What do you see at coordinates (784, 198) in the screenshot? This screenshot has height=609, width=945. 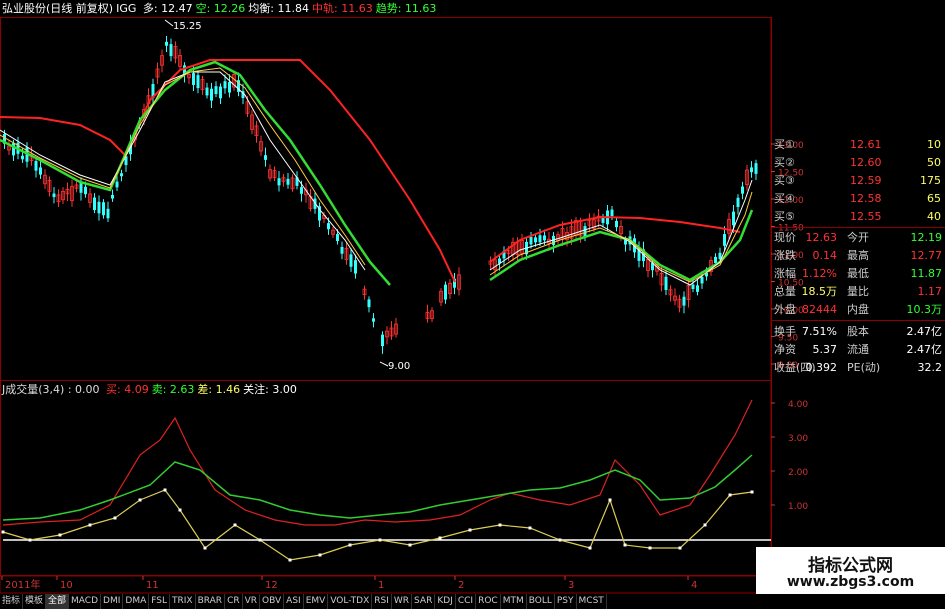 I see `bid-label: 买④` at bounding box center [784, 198].